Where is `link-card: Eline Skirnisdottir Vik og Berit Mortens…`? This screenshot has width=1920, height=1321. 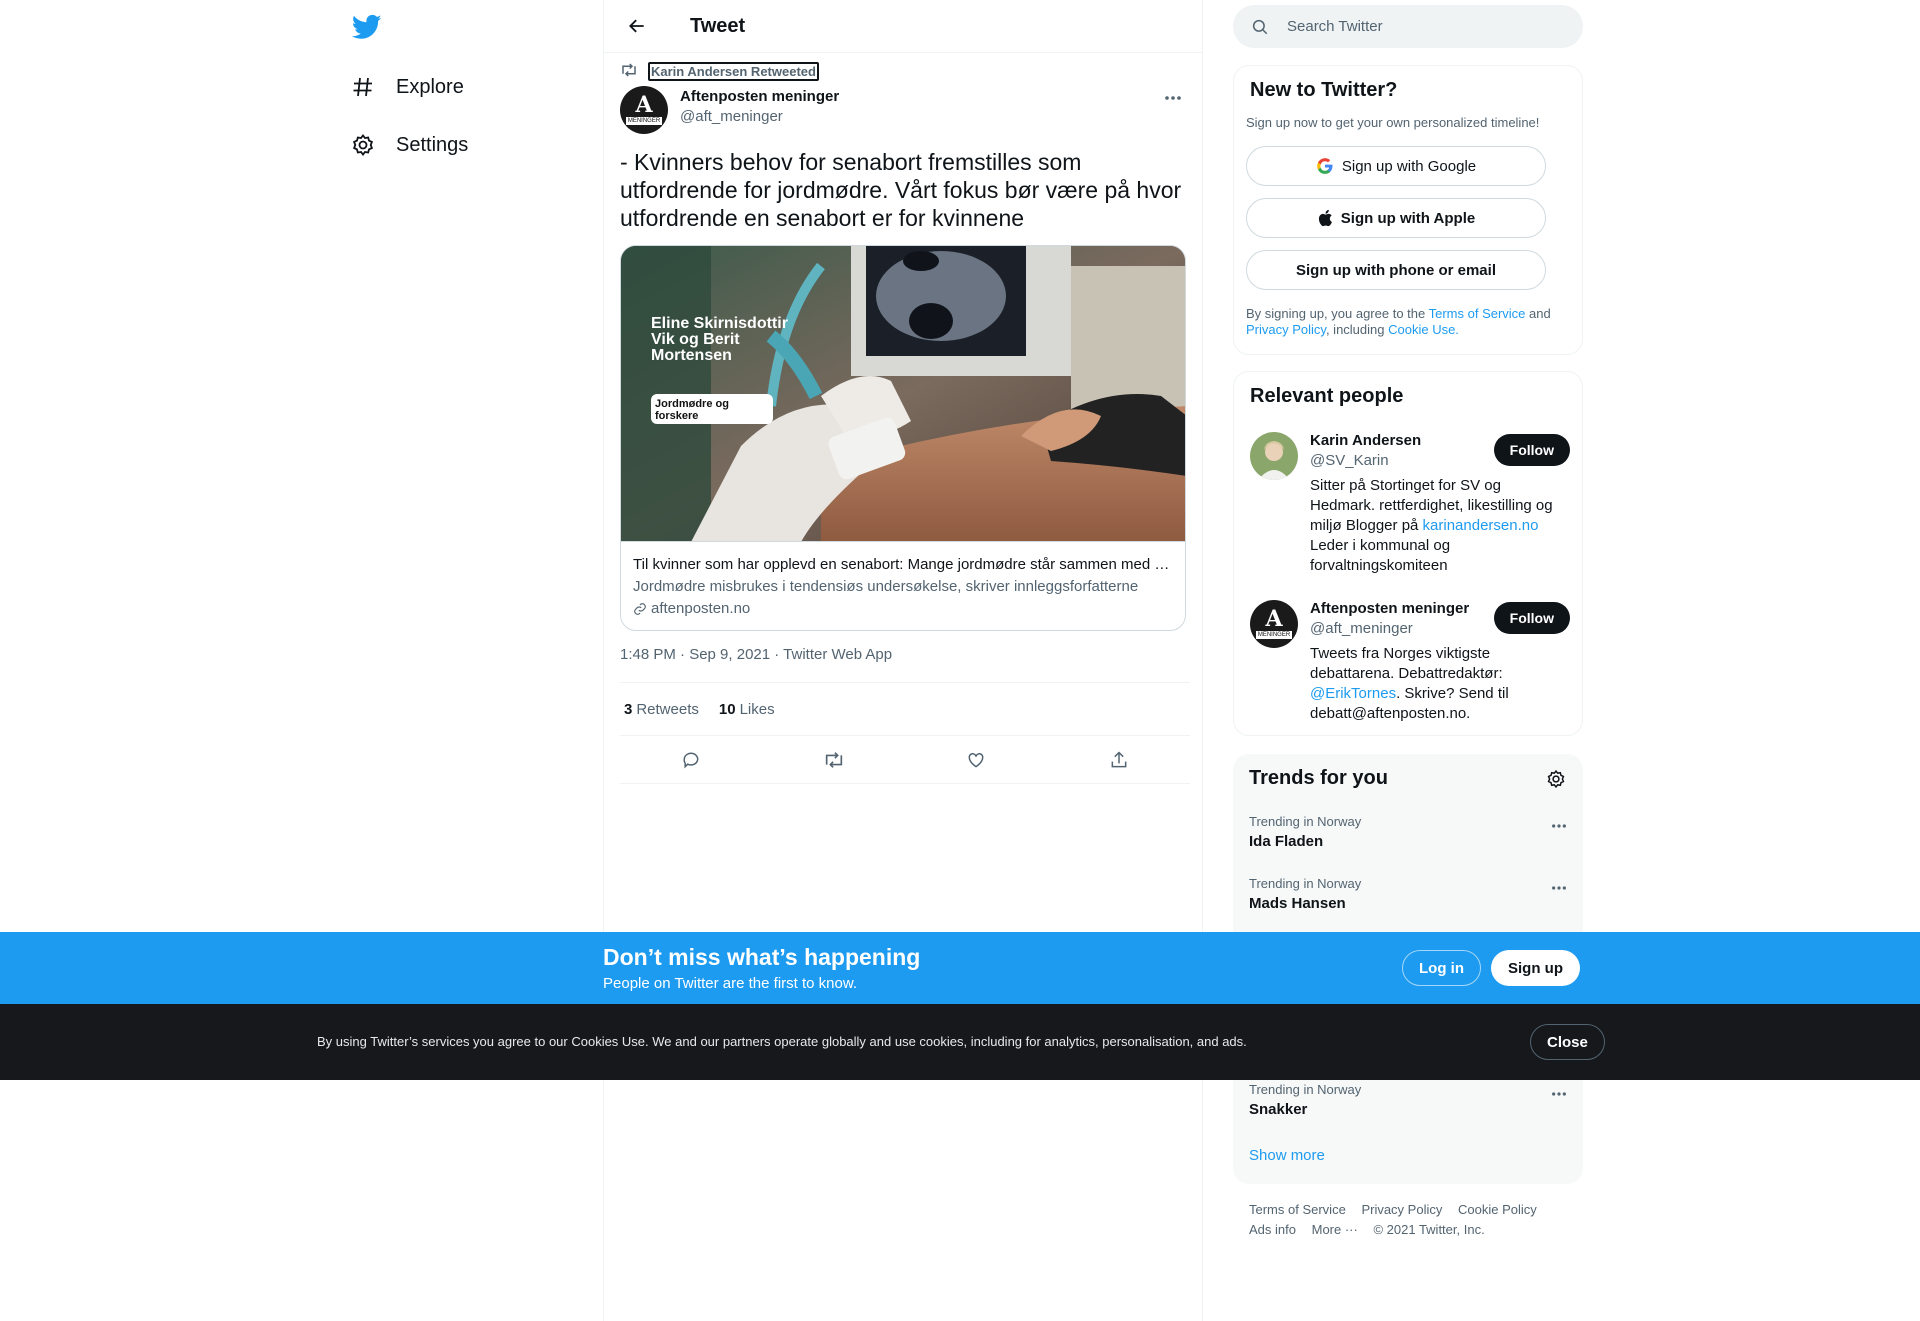 link-card: Eline Skirnisdottir Vik og Berit Mortens… is located at coordinates (903, 438).